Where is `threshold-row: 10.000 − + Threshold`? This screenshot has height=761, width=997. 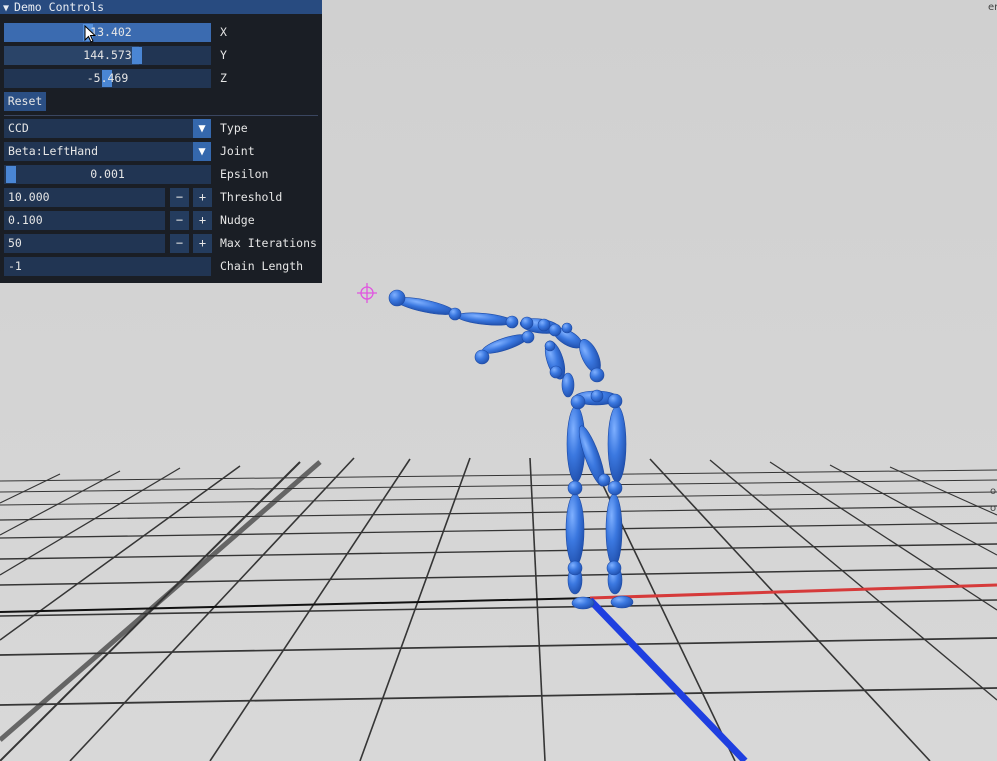
threshold-row: 10.000 − + Threshold is located at coordinates (163, 197).